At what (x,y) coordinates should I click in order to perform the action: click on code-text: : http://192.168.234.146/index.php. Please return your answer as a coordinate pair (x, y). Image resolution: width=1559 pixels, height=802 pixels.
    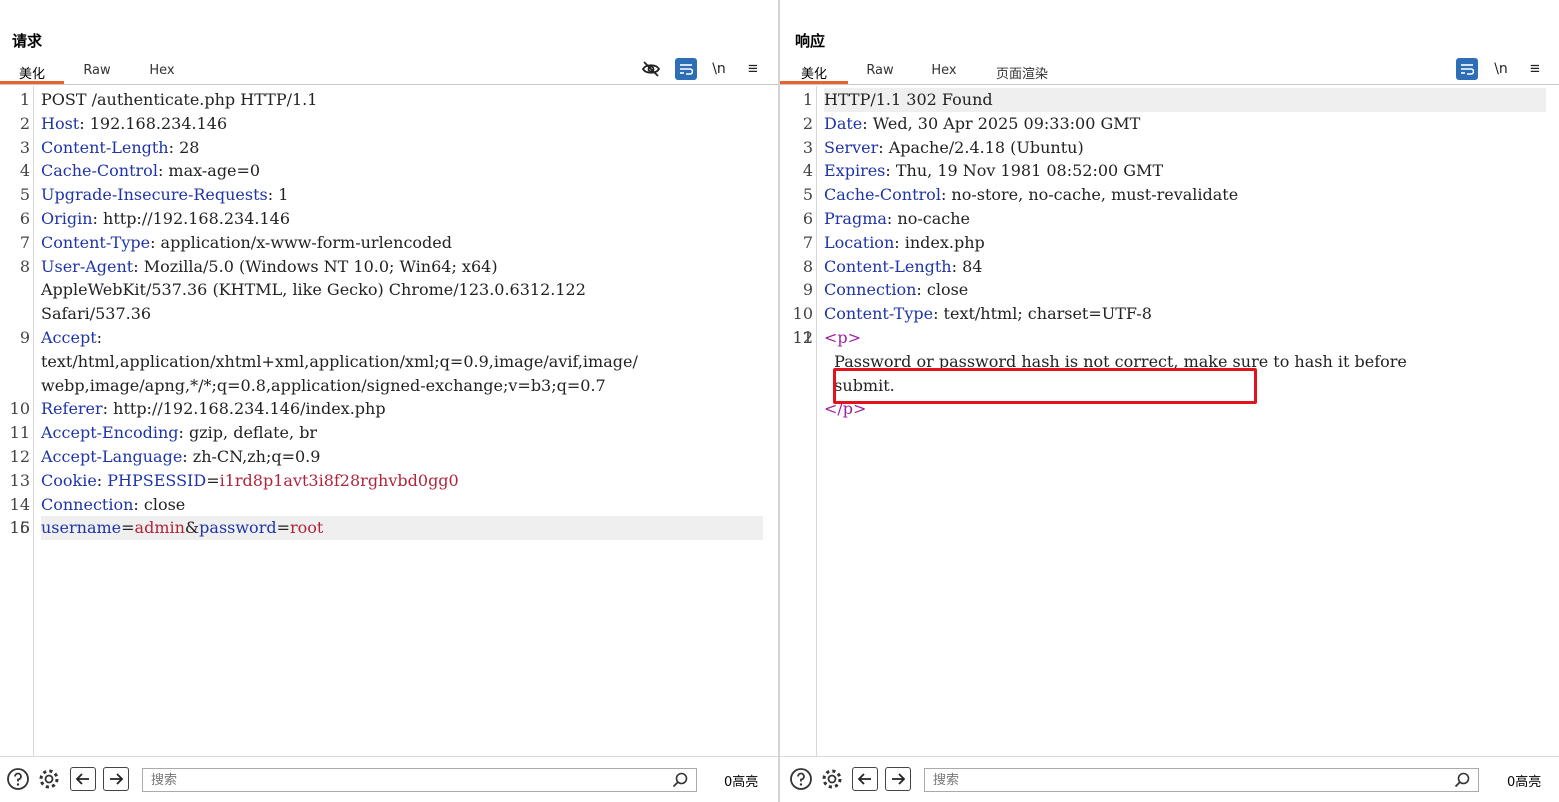
    Looking at the image, I should click on (244, 409).